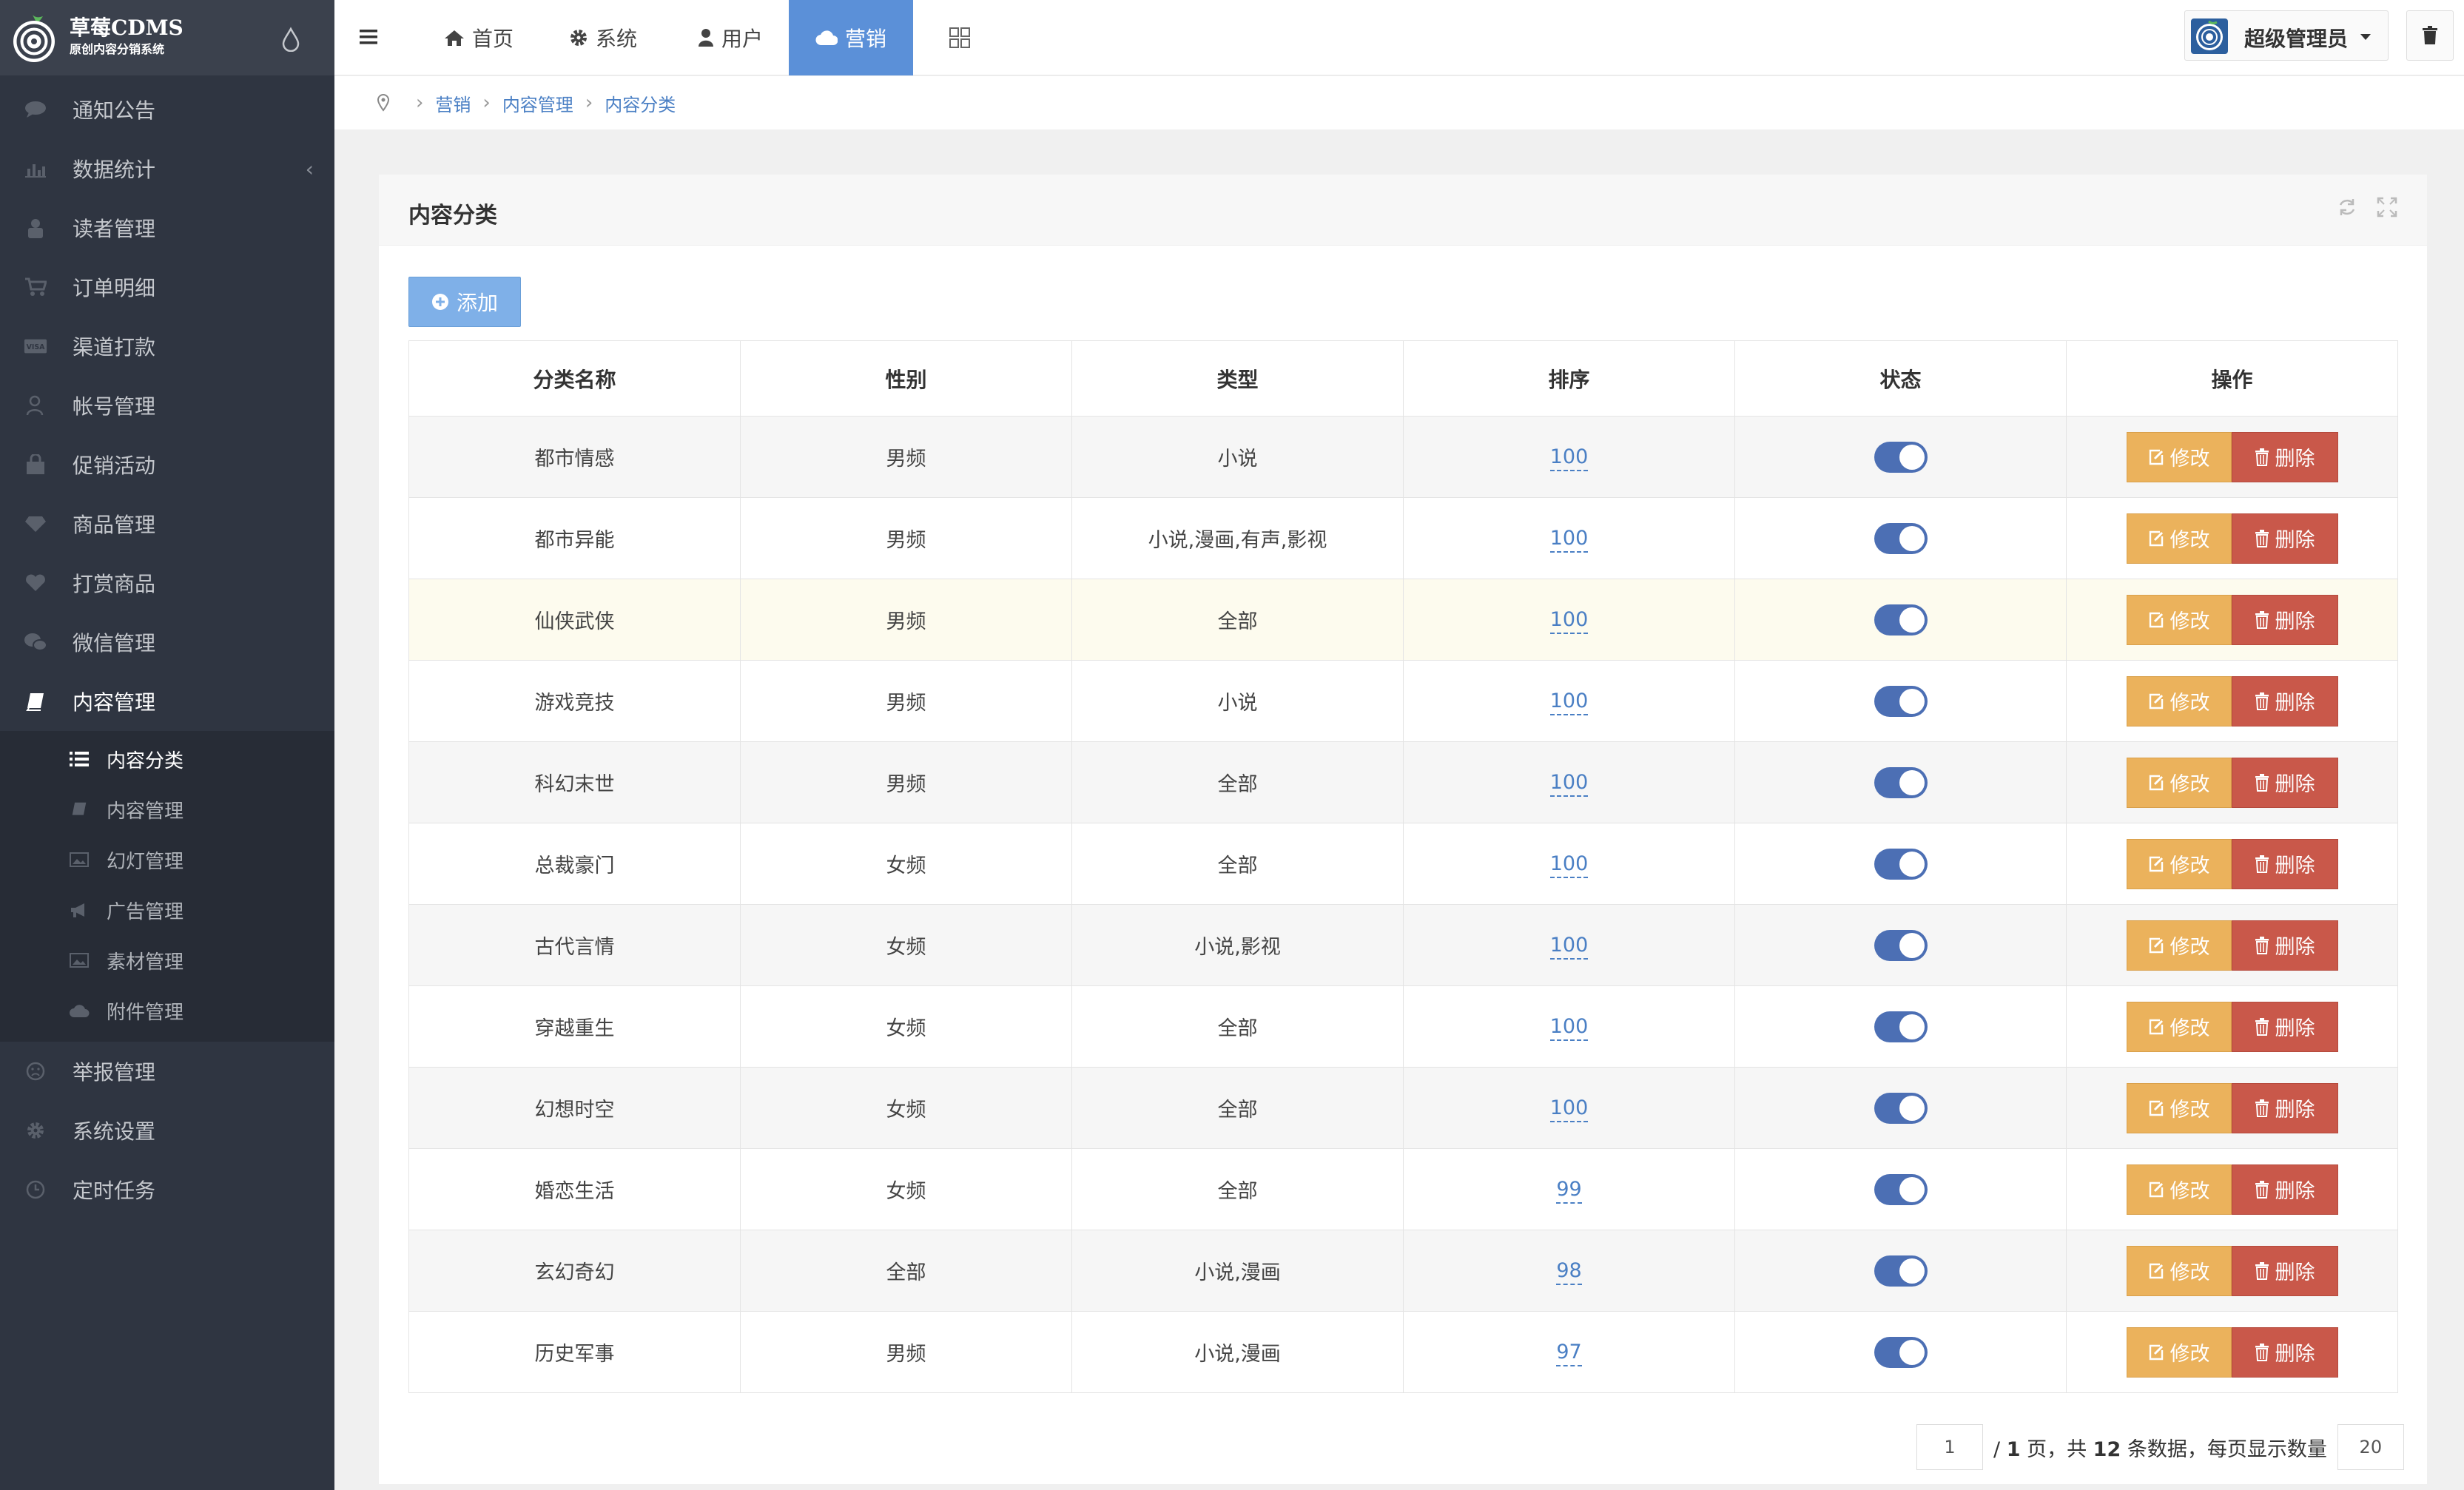  I want to click on column-header-status: 状态, so click(1900, 378).